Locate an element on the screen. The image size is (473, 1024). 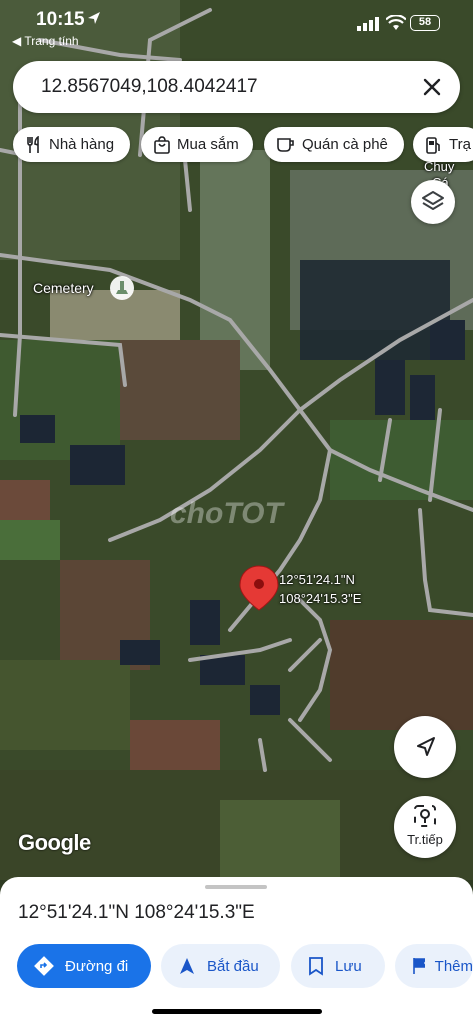
place-coordinates-title: 12°51'24.1"N 108°24'15.3"E is located at coordinates (136, 912).